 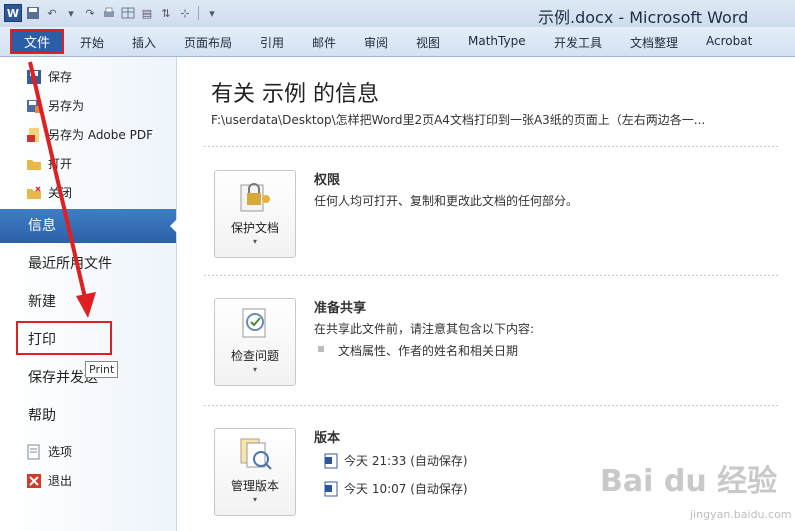 What do you see at coordinates (60, 164) in the screenshot?
I see `open-label: 打开` at bounding box center [60, 164].